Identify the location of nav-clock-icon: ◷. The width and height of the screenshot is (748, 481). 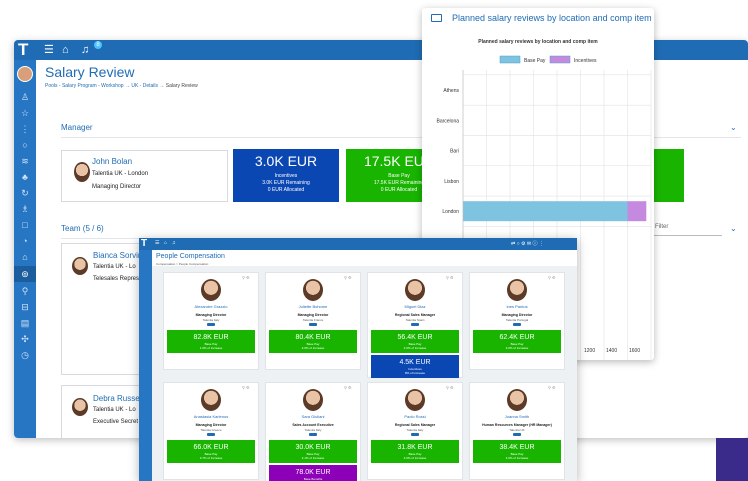
(25, 355).